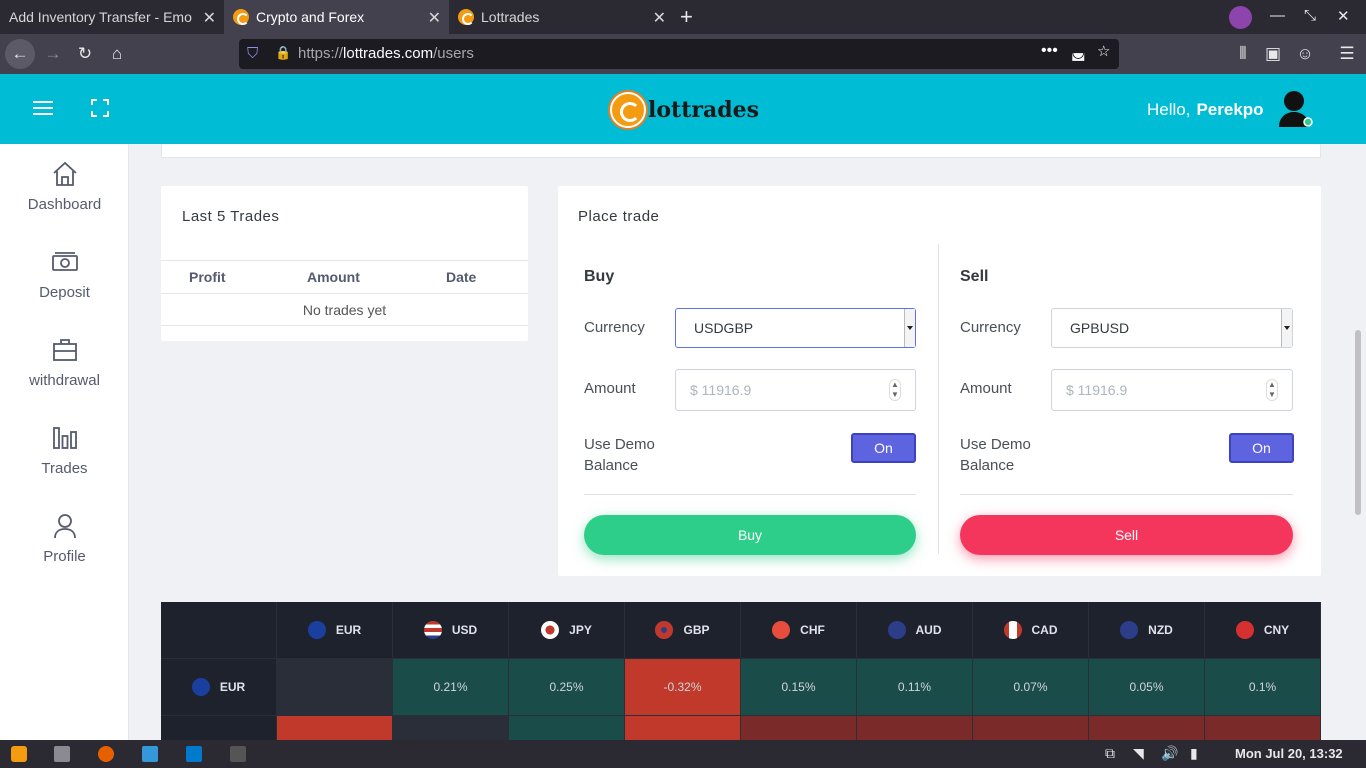  I want to click on sidebar-item-withdrawal: withdrawal, so click(64, 362).